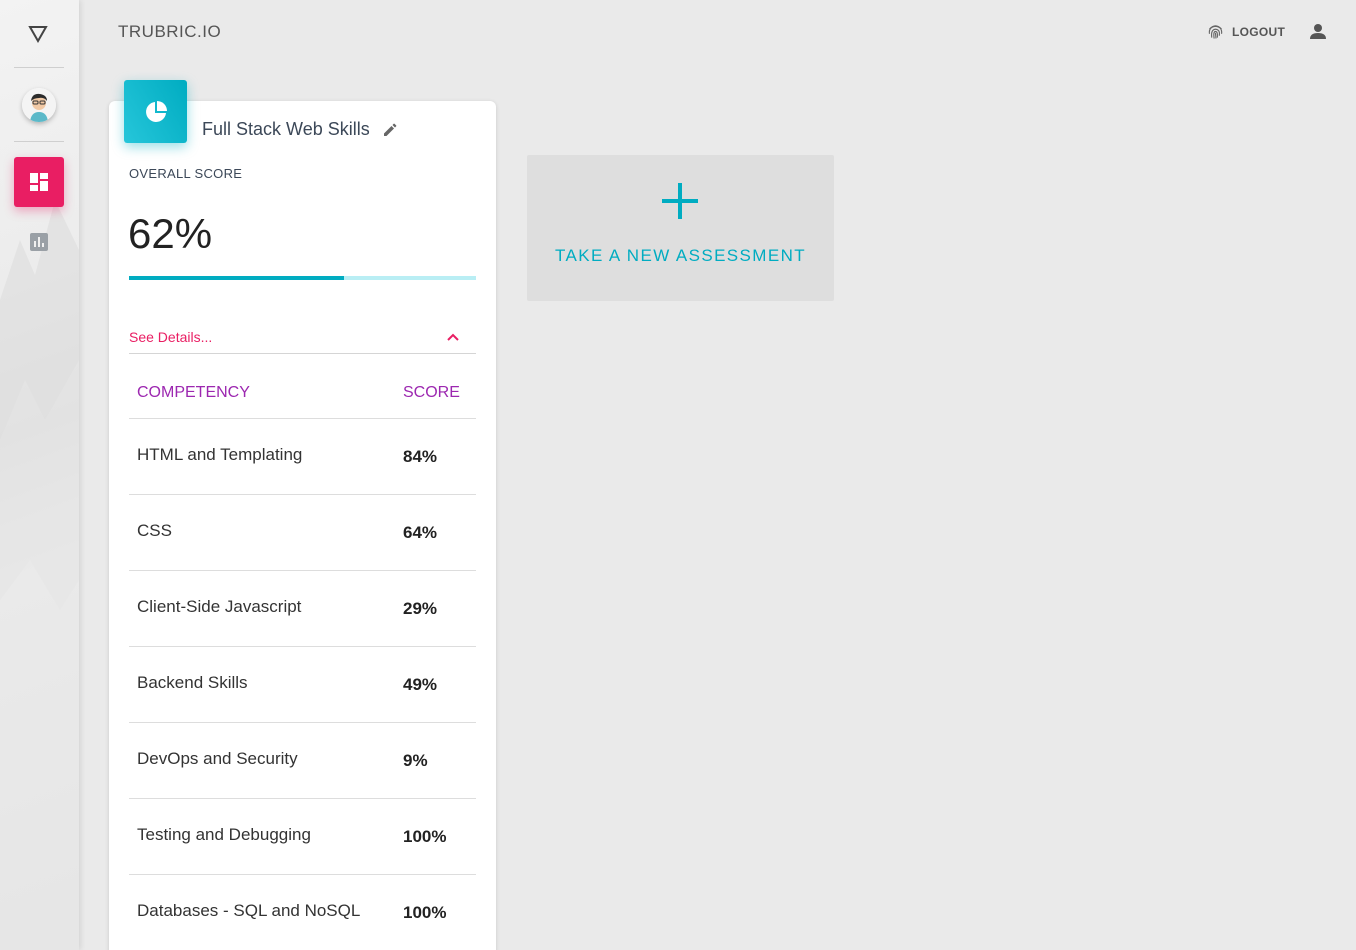 Image resolution: width=1356 pixels, height=950 pixels. I want to click on table-row: HTML and Templating 84%, so click(302, 457).